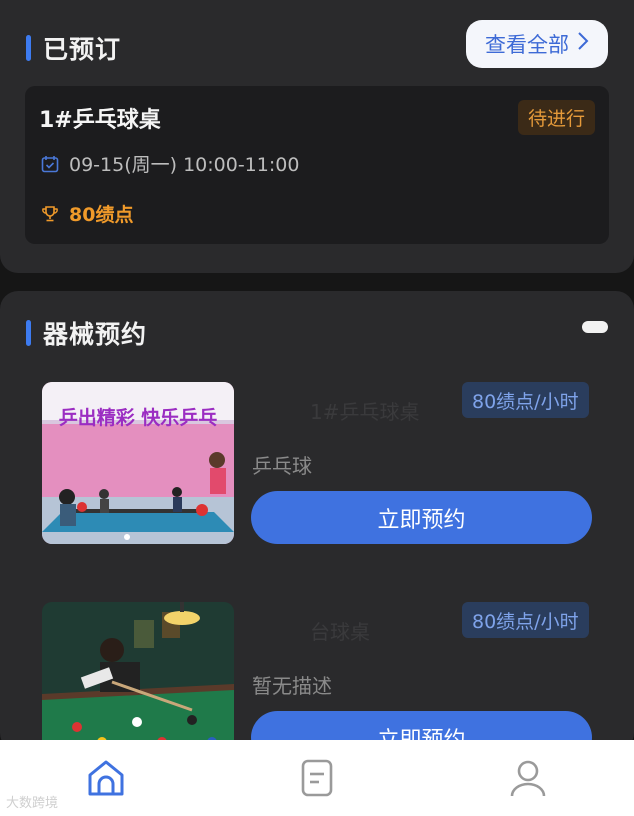  Describe the element at coordinates (292, 686) in the screenshot. I see `equipment-description: 暂无描述` at that location.